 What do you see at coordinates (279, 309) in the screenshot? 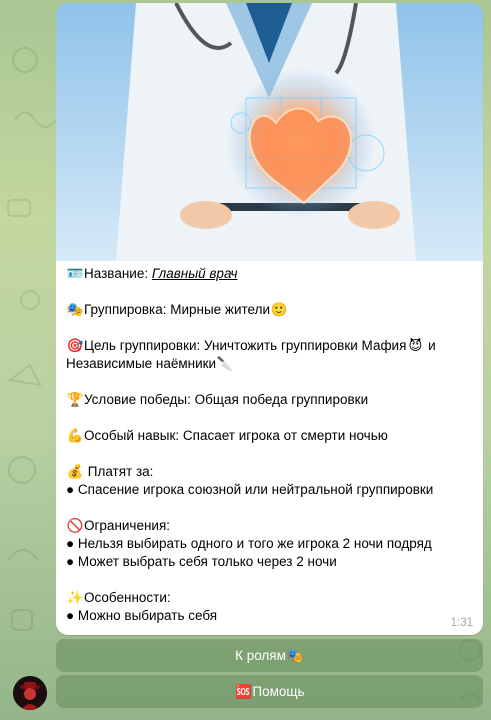
I see `slightly-smiling-face-icon: 🙂` at bounding box center [279, 309].